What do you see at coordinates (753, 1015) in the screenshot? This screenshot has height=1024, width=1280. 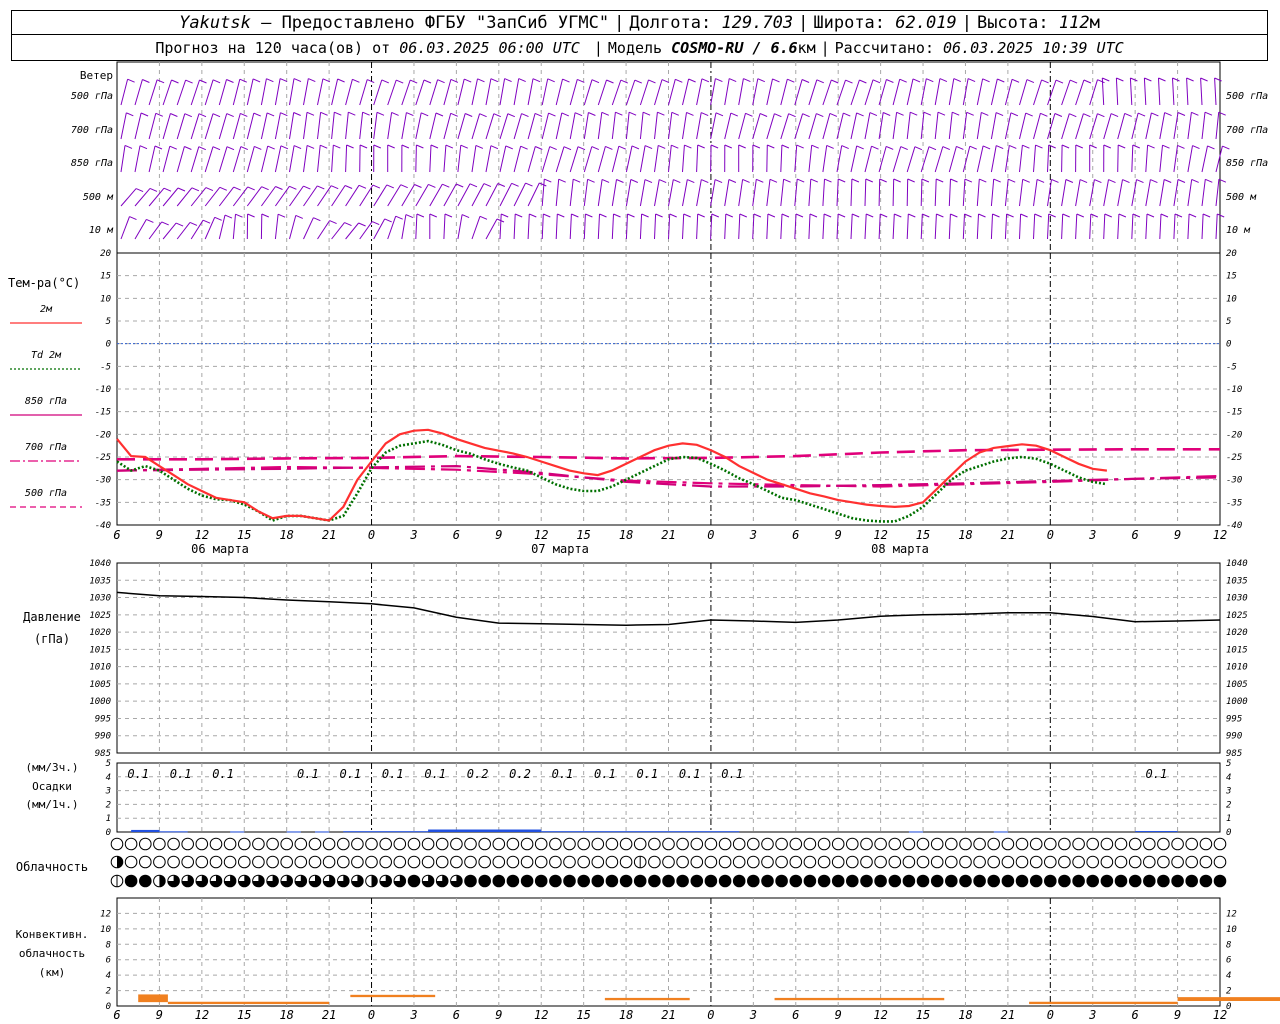 I see `conv-time-tick: 3` at bounding box center [753, 1015].